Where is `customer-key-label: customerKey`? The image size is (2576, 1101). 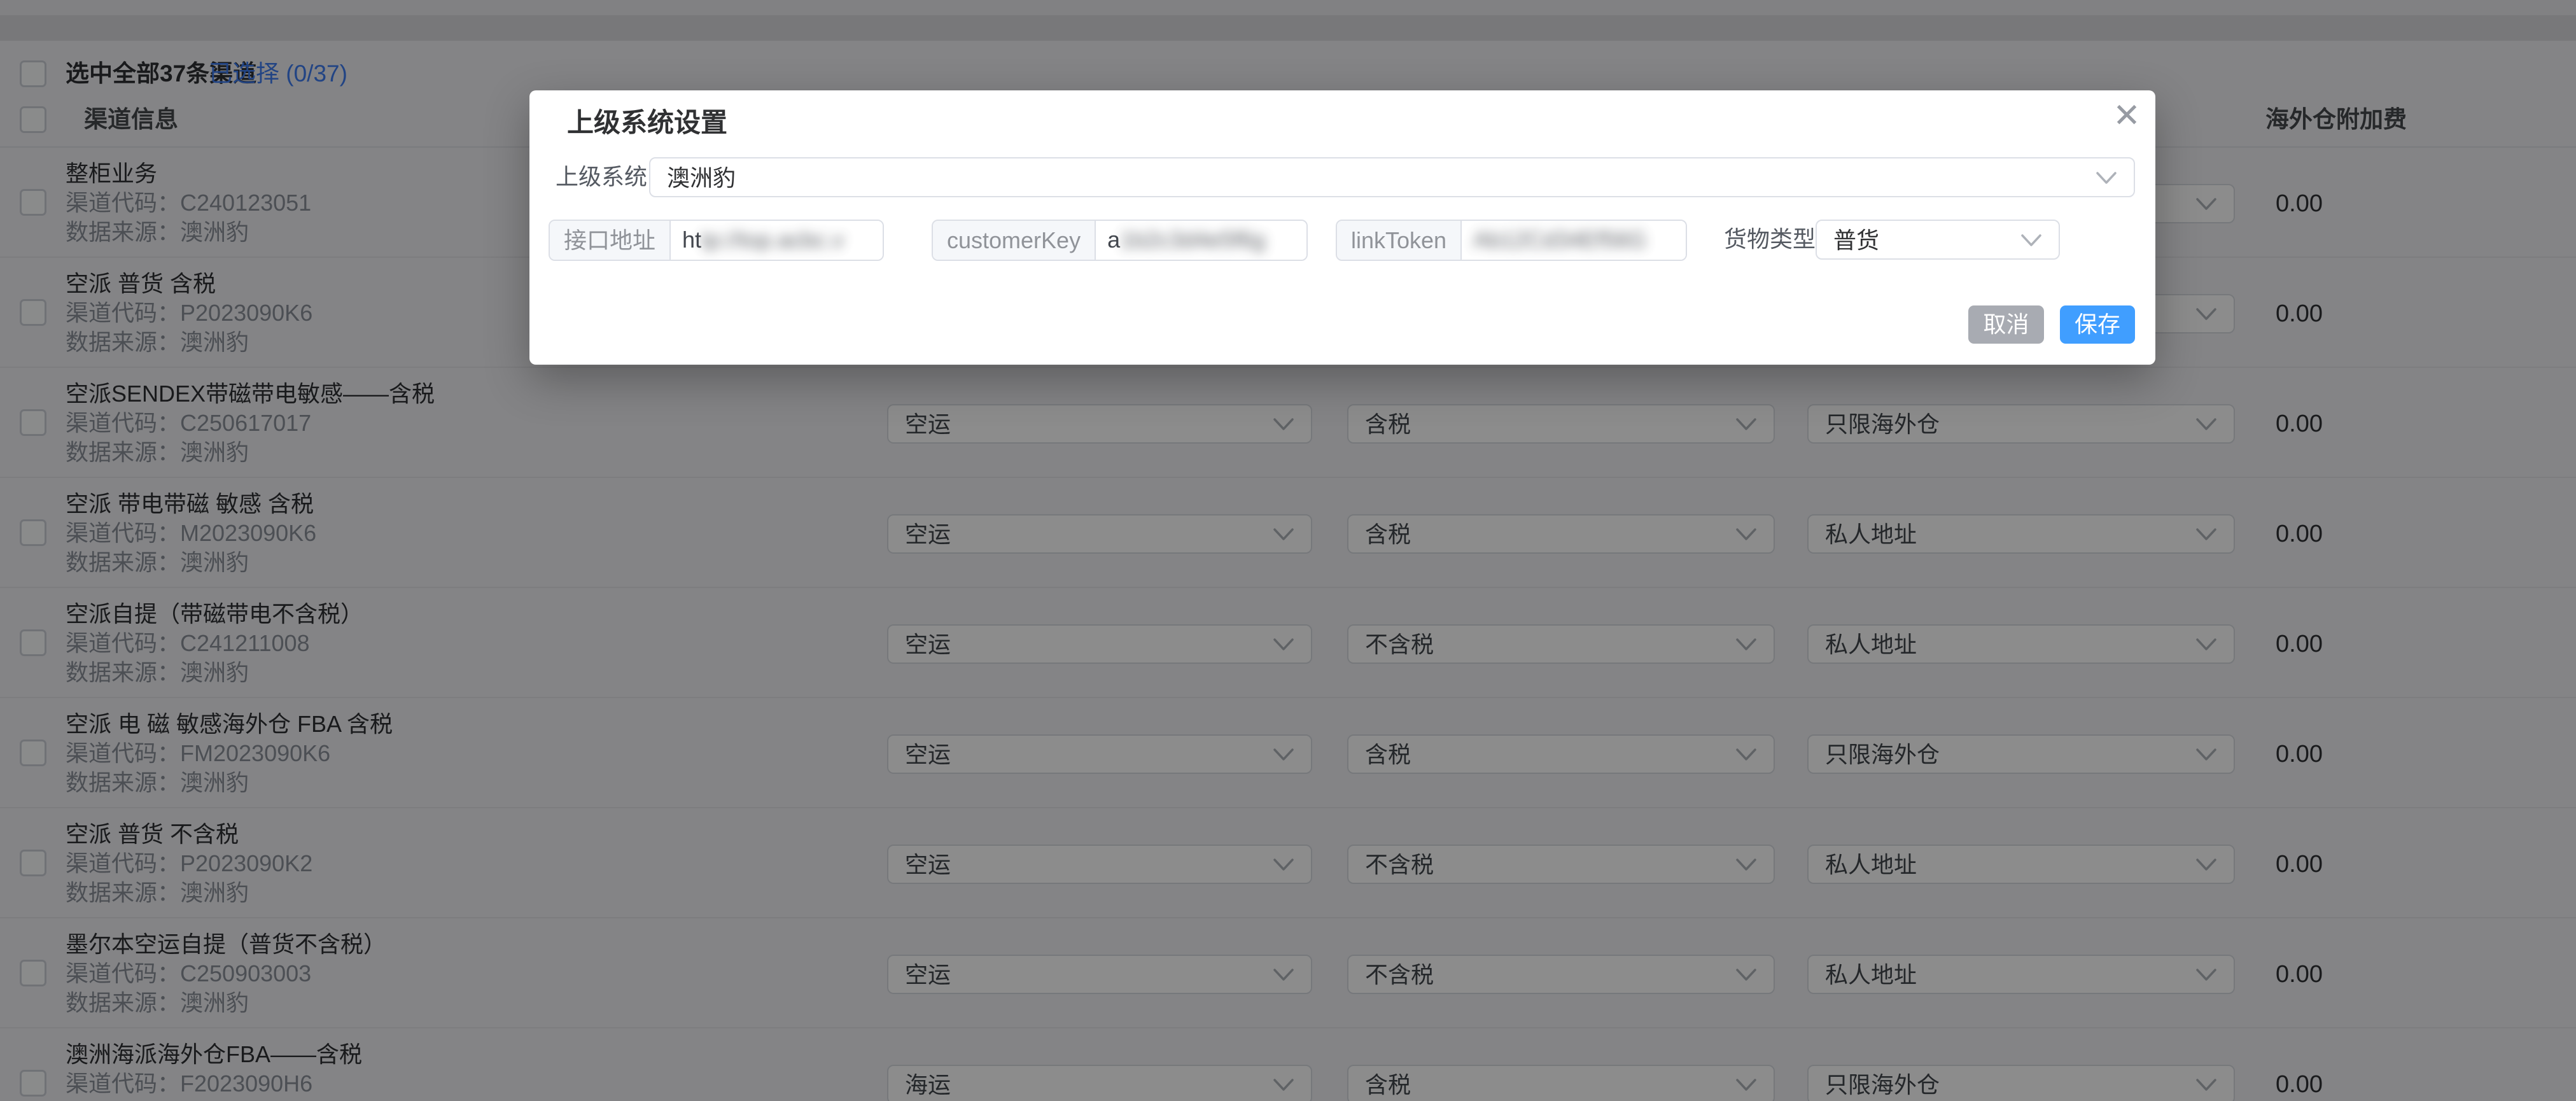
customer-key-label: customerKey is located at coordinates (1014, 241).